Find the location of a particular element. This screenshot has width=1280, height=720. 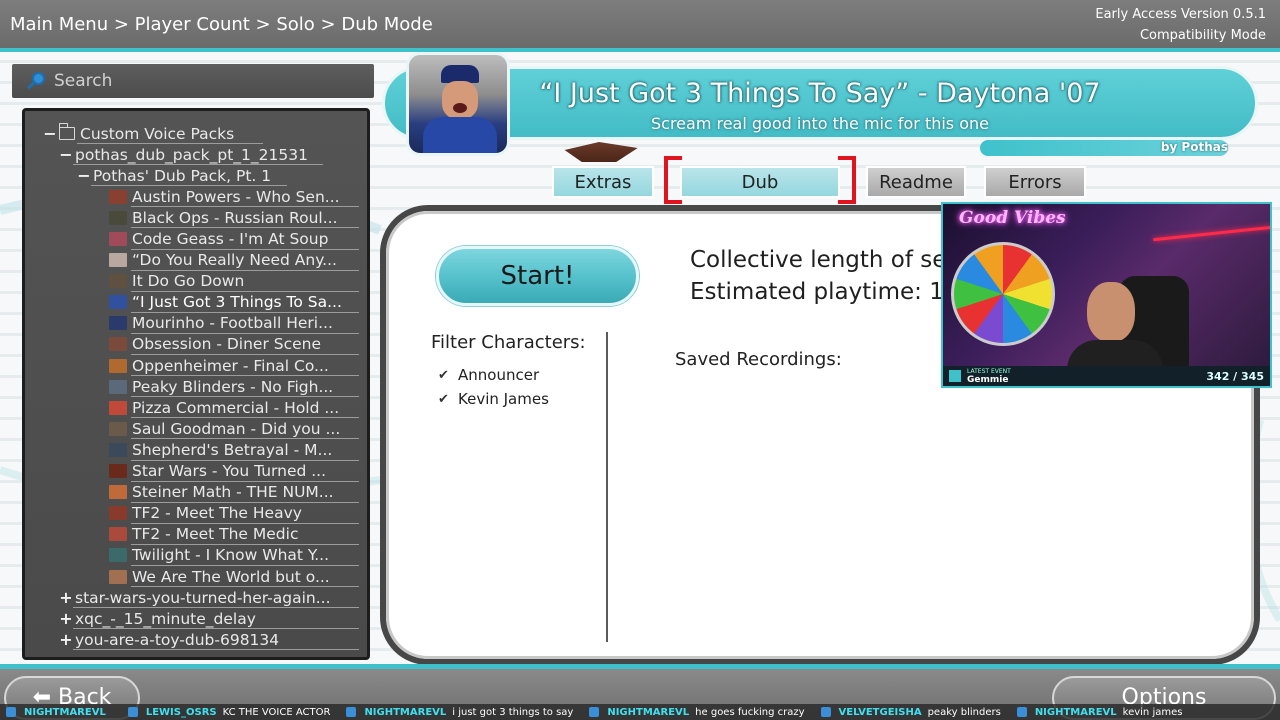

top-bar-accent is located at coordinates (640, 50).